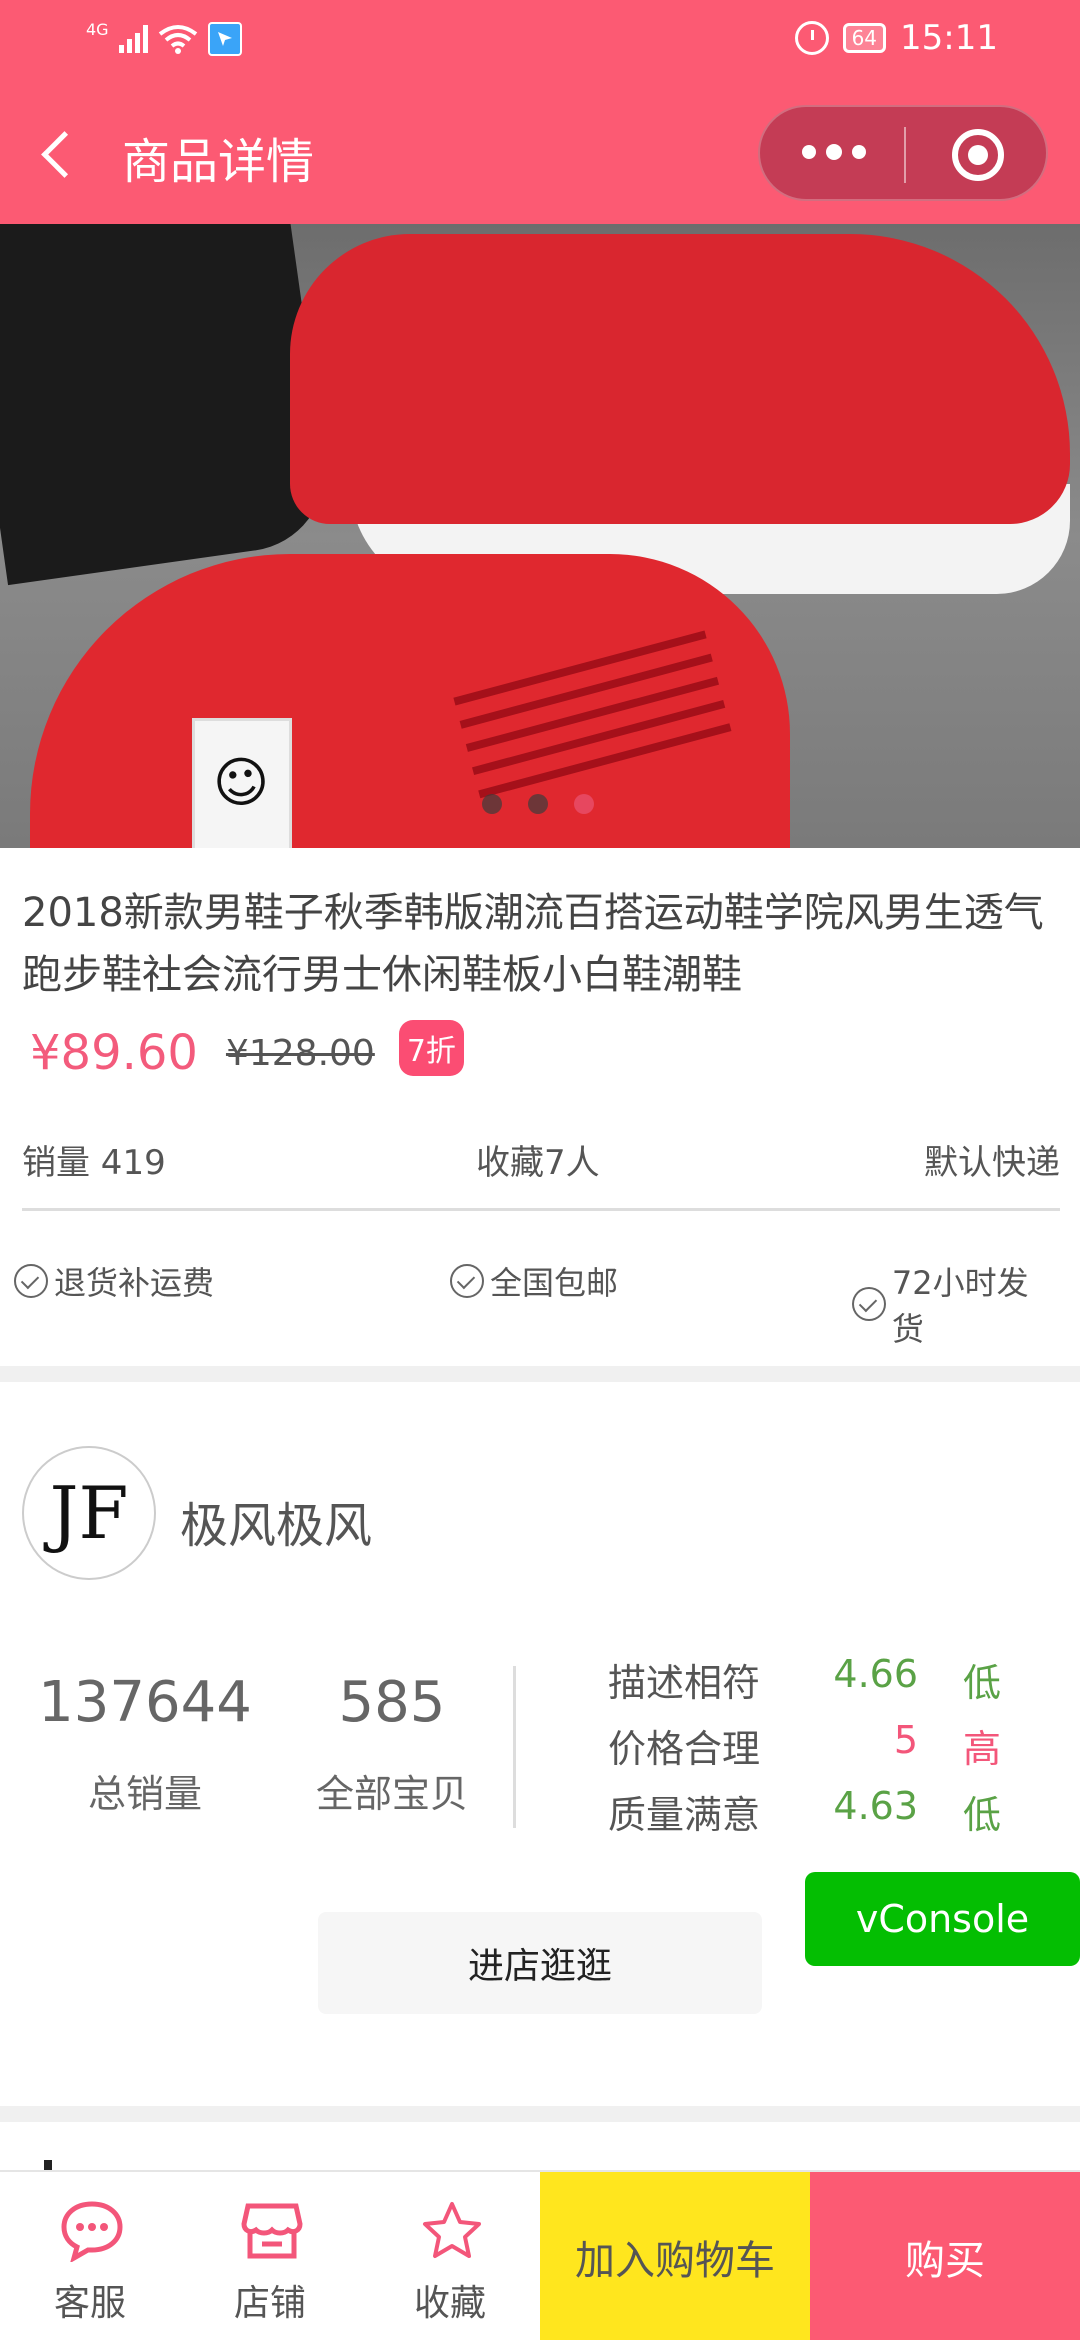 The image size is (1080, 2340). Describe the element at coordinates (875, 1674) in the screenshot. I see `rating-score: 4.66` at that location.